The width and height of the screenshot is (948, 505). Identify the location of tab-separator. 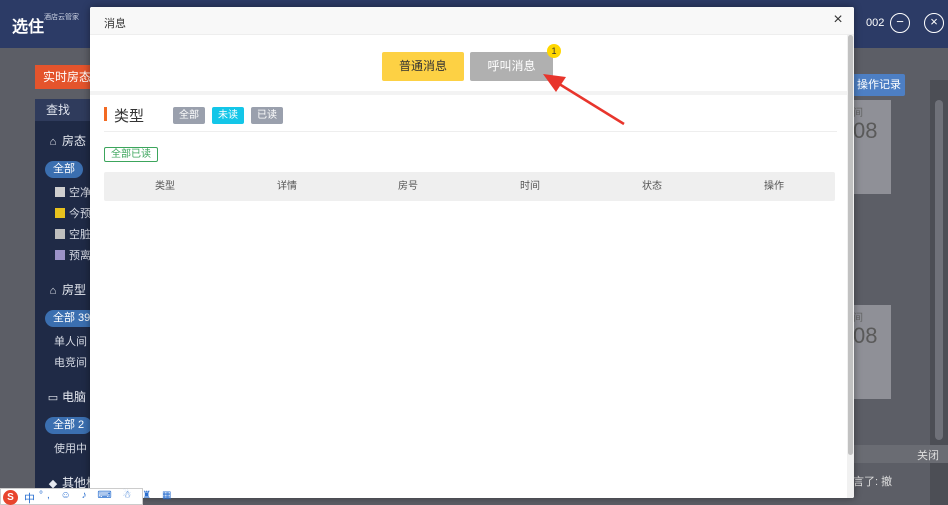
(472, 93).